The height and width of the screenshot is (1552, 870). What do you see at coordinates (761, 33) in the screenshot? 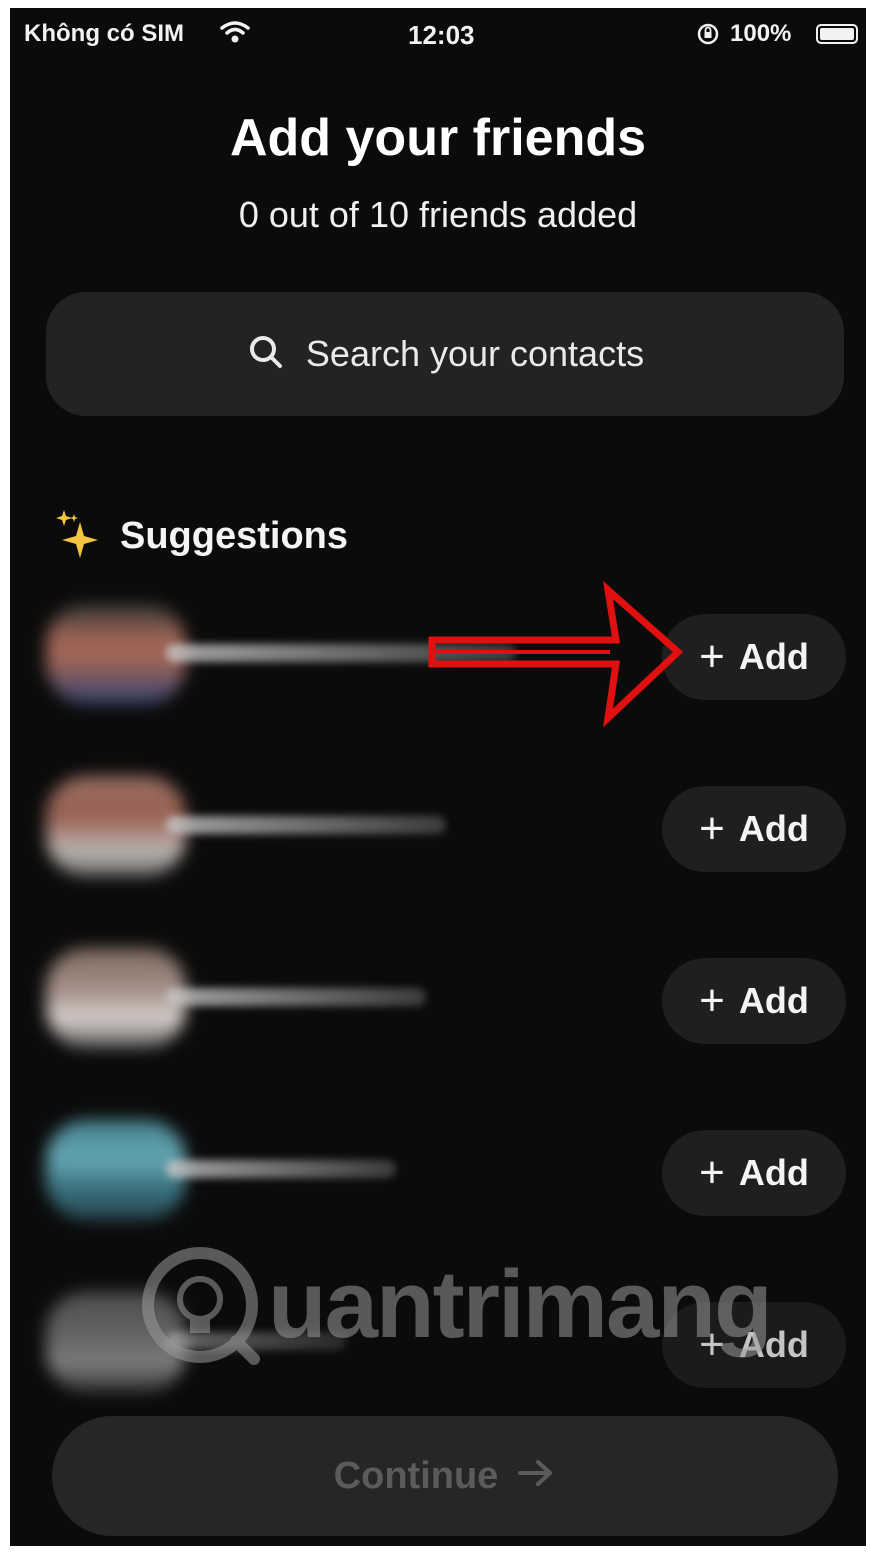
I see `battery-percent: 100%` at bounding box center [761, 33].